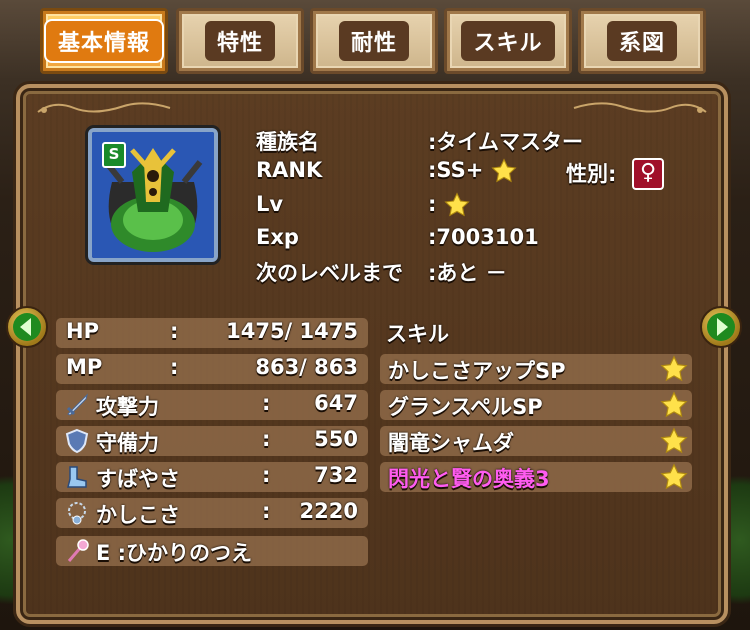 The height and width of the screenshot is (630, 750). What do you see at coordinates (127, 407) in the screenshot?
I see `attack-label: 攻撃力` at bounding box center [127, 407].